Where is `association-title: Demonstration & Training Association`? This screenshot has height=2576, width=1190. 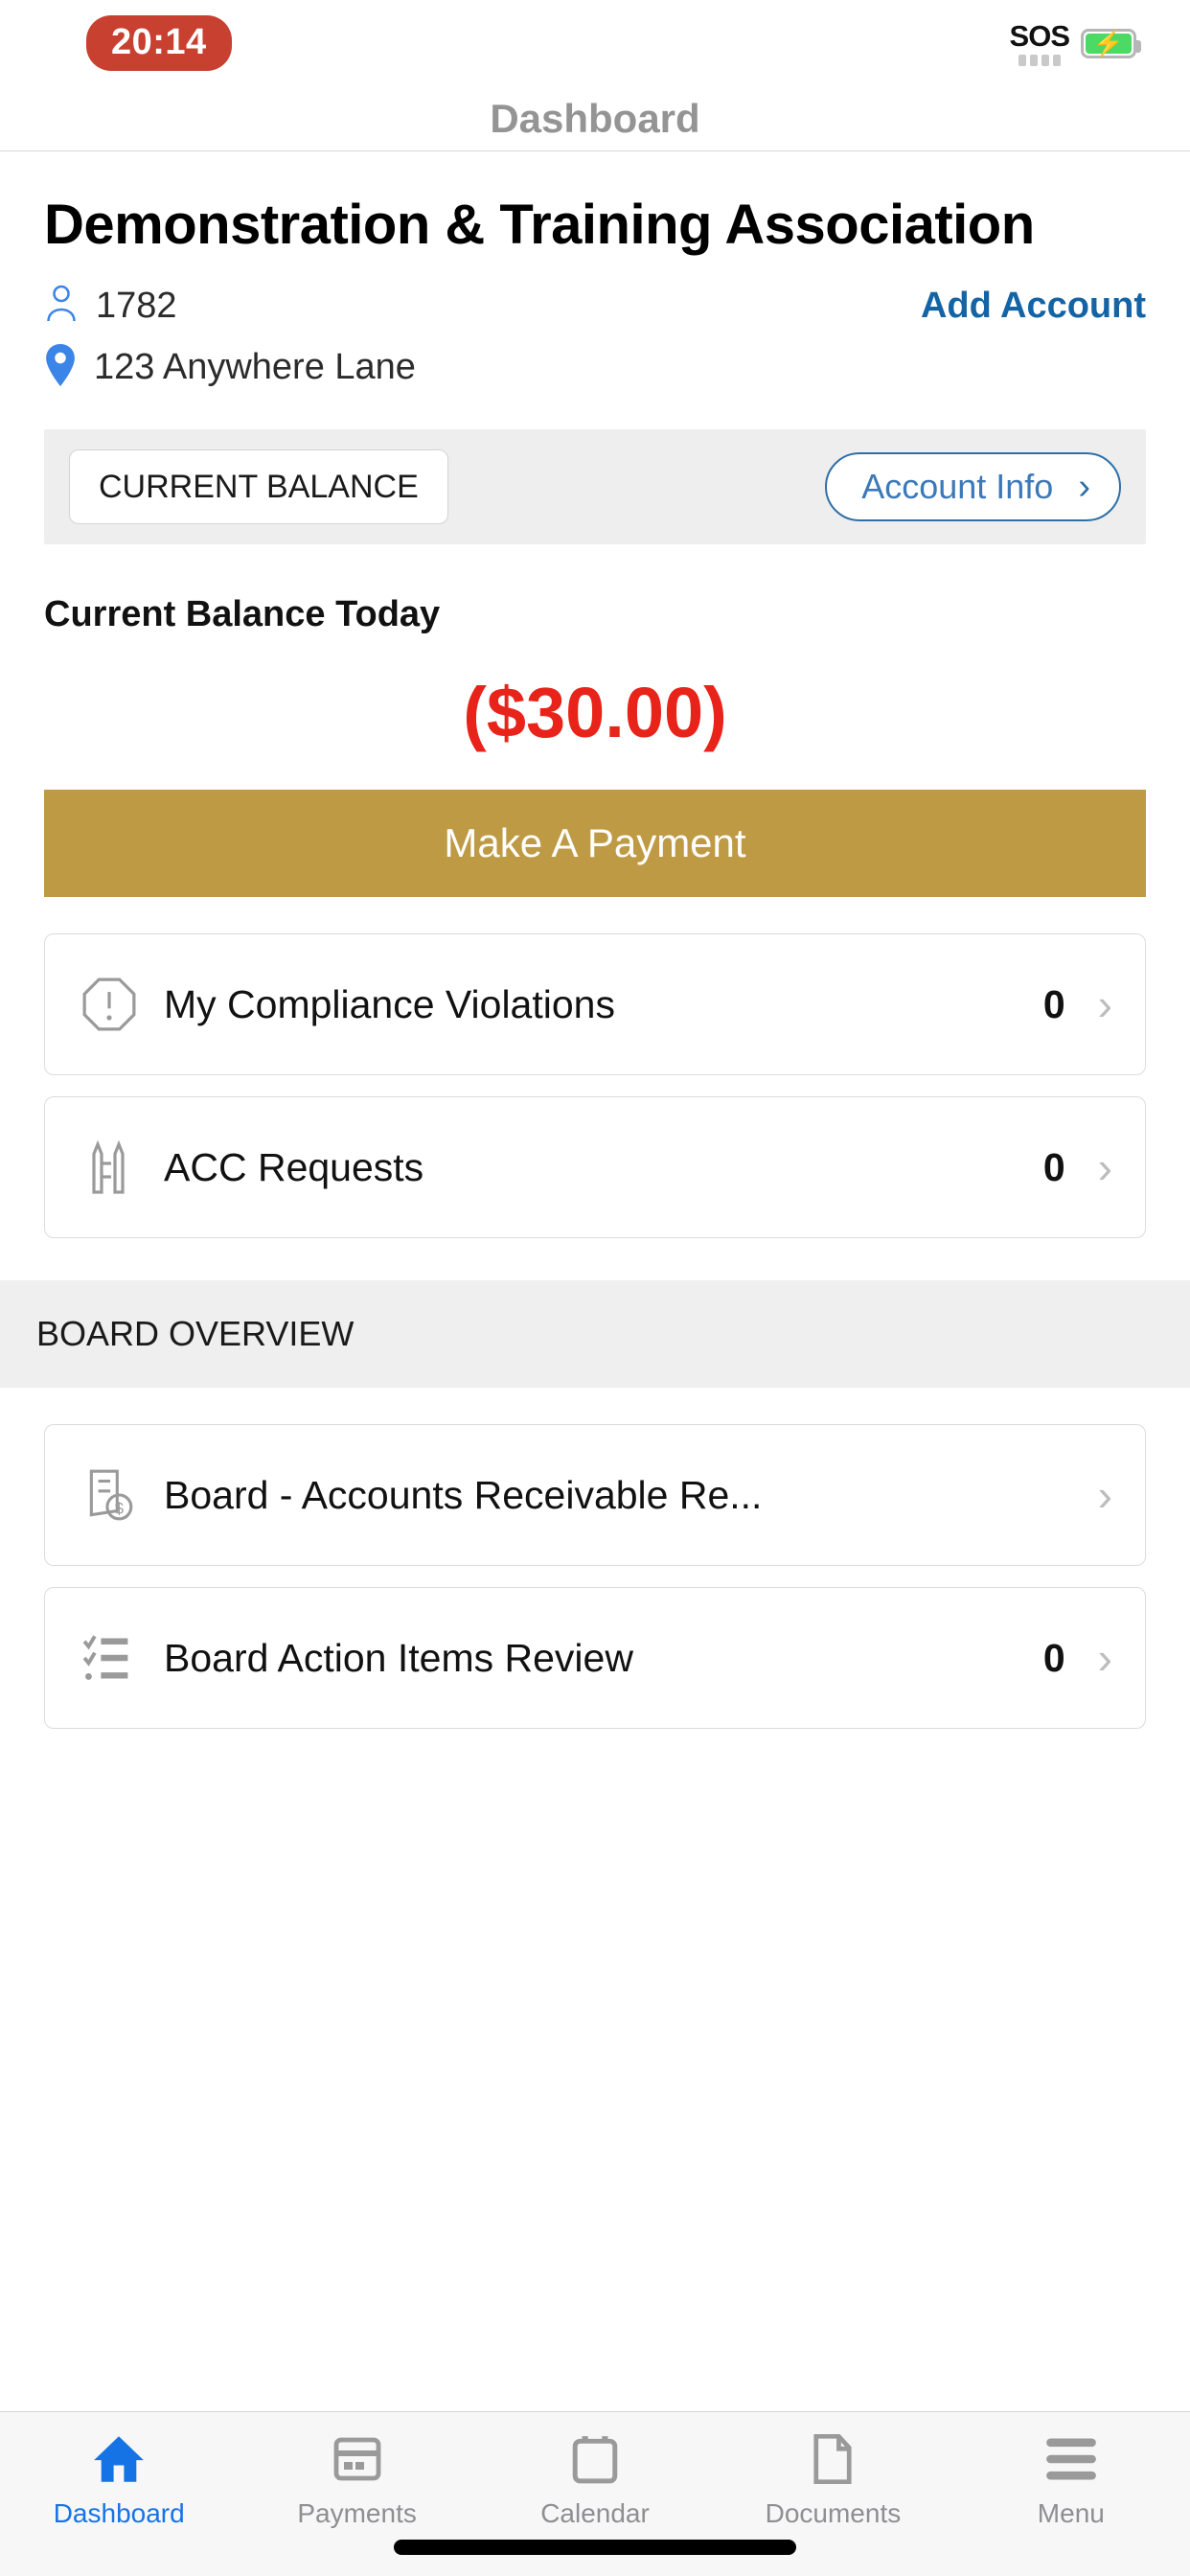
association-title: Demonstration & Training Association is located at coordinates (540, 225).